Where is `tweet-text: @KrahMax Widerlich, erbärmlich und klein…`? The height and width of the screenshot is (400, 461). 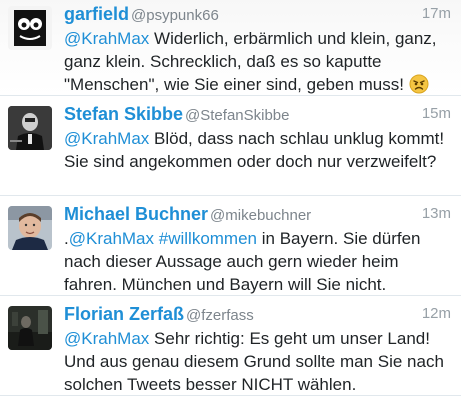 tweet-text: @KrahMax Widerlich, erbärmlich und klein… is located at coordinates (257, 61).